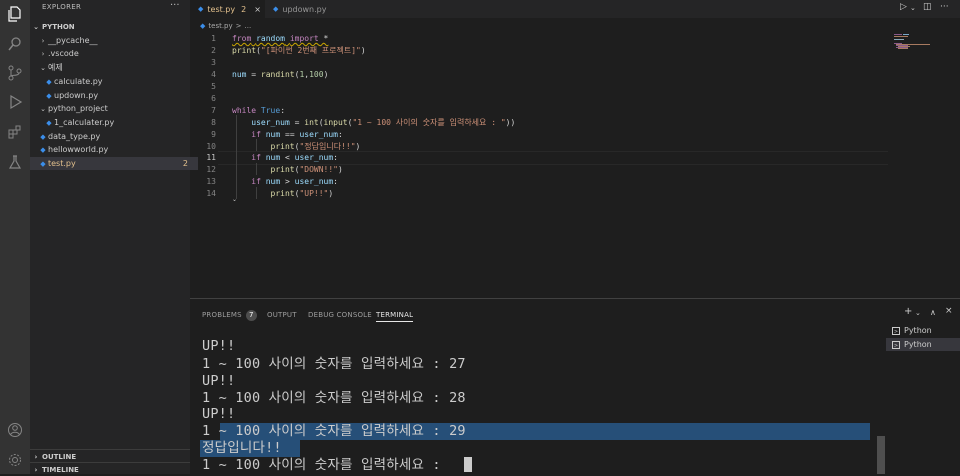  I want to click on run-icon: ▷, so click(903, 7).